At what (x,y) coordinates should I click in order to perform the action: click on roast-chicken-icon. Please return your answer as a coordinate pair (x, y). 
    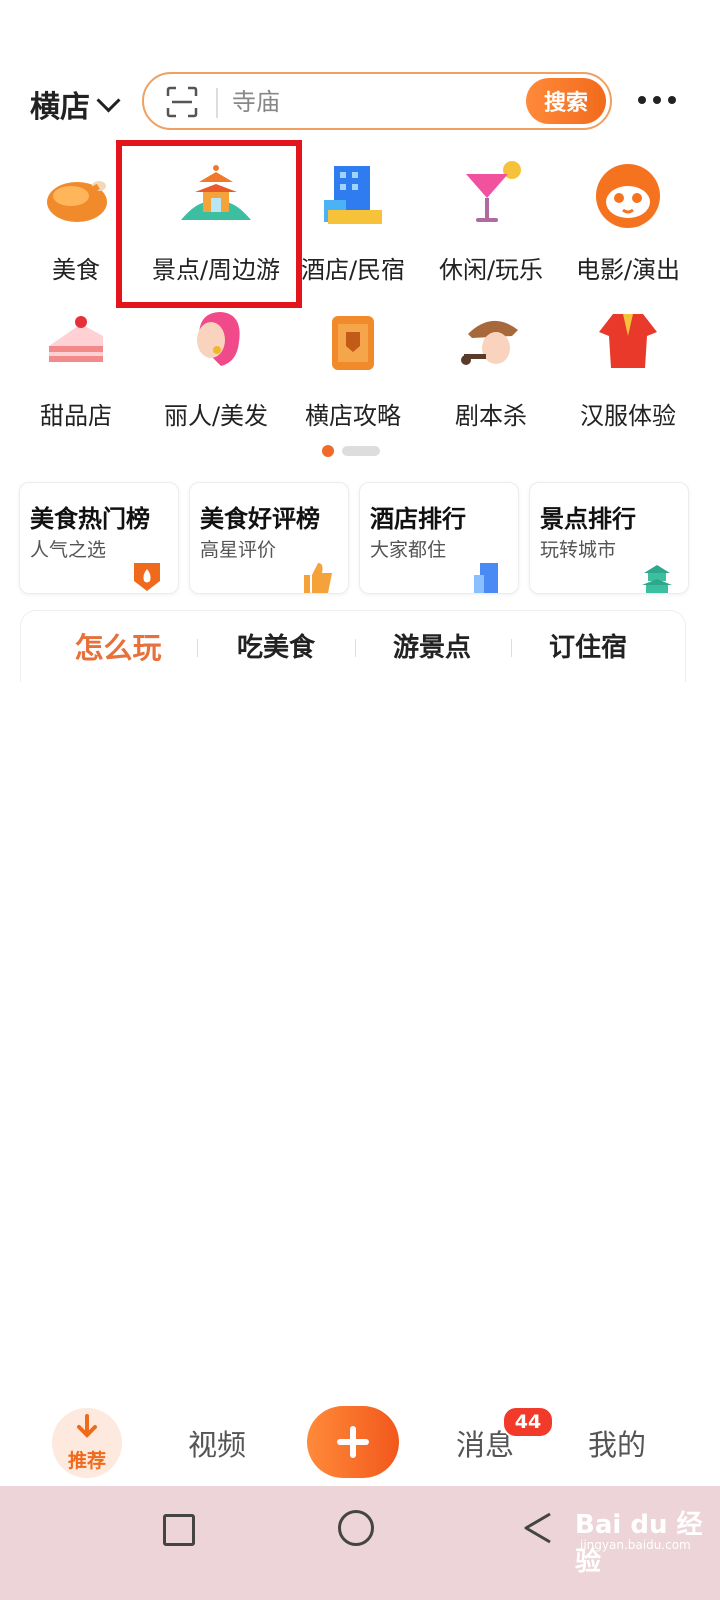
    Looking at the image, I should click on (77, 201).